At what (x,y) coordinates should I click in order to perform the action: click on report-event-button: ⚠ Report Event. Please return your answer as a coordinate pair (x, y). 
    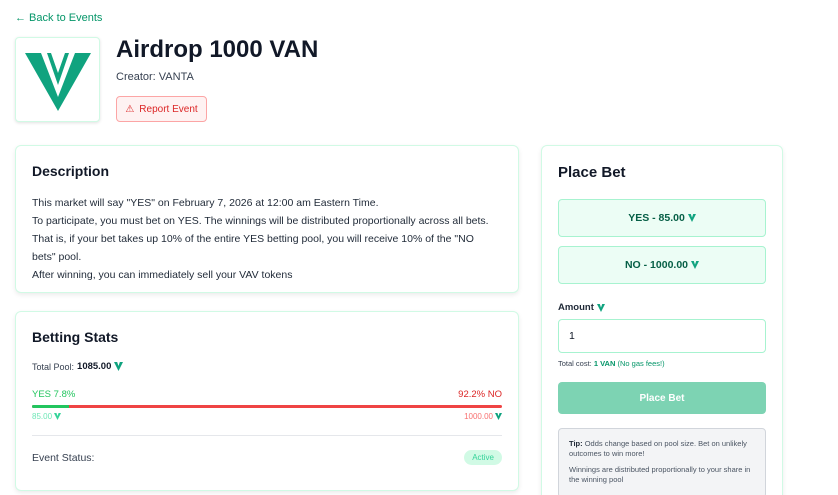
    Looking at the image, I should click on (161, 109).